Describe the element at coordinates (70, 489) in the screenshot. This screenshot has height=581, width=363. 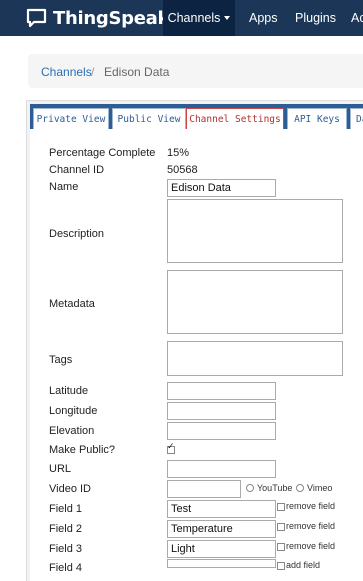
I see `video-id-label: Video ID` at that location.